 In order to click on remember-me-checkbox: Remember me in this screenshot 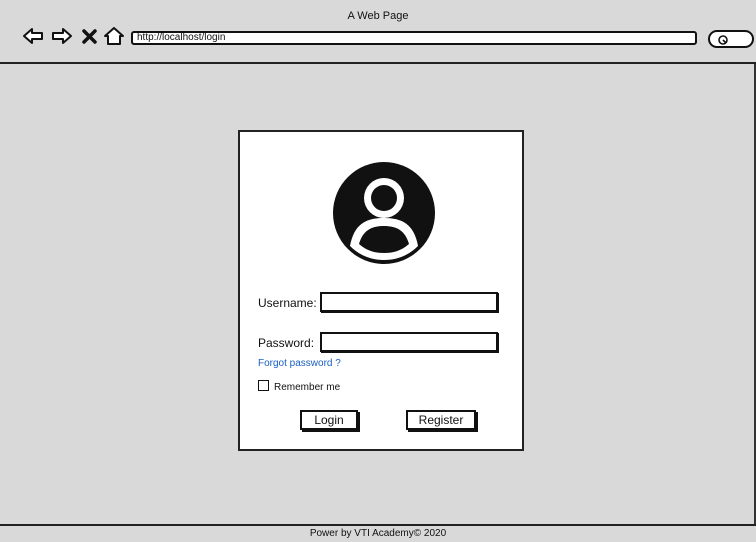, I will do `click(299, 386)`.